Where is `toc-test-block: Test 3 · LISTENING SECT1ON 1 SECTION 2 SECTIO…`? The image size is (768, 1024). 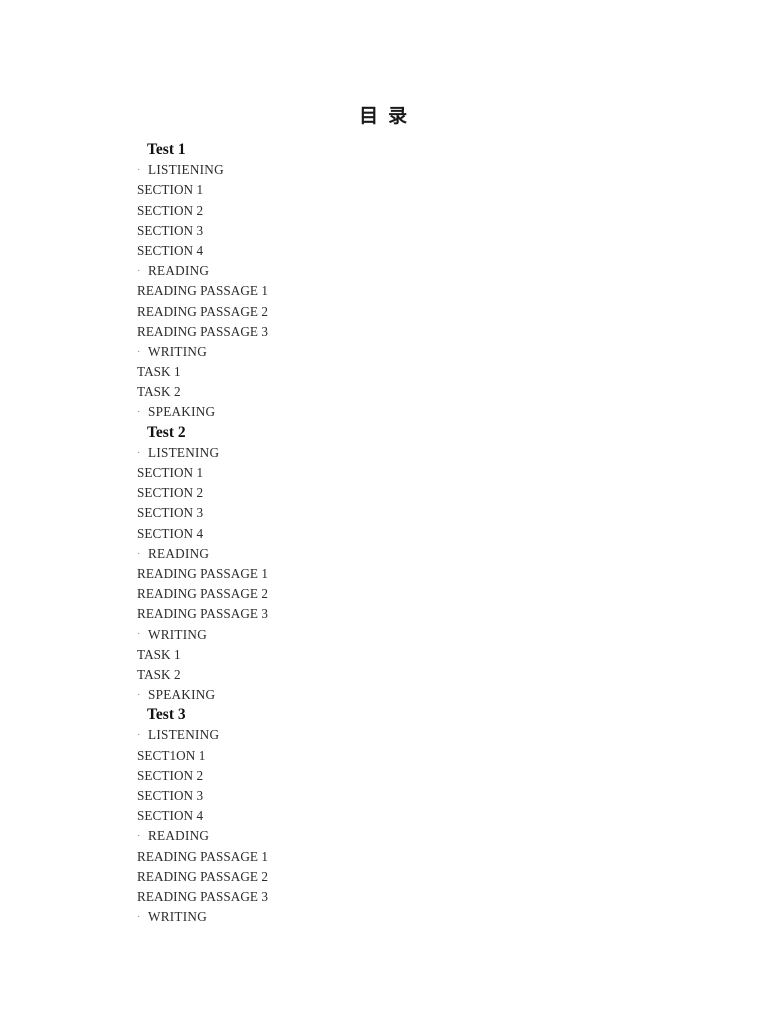
toc-test-block: Test 3 · LISTENING SECT1ON 1 SECTION 2 SECTIO… is located at coordinates (347, 816).